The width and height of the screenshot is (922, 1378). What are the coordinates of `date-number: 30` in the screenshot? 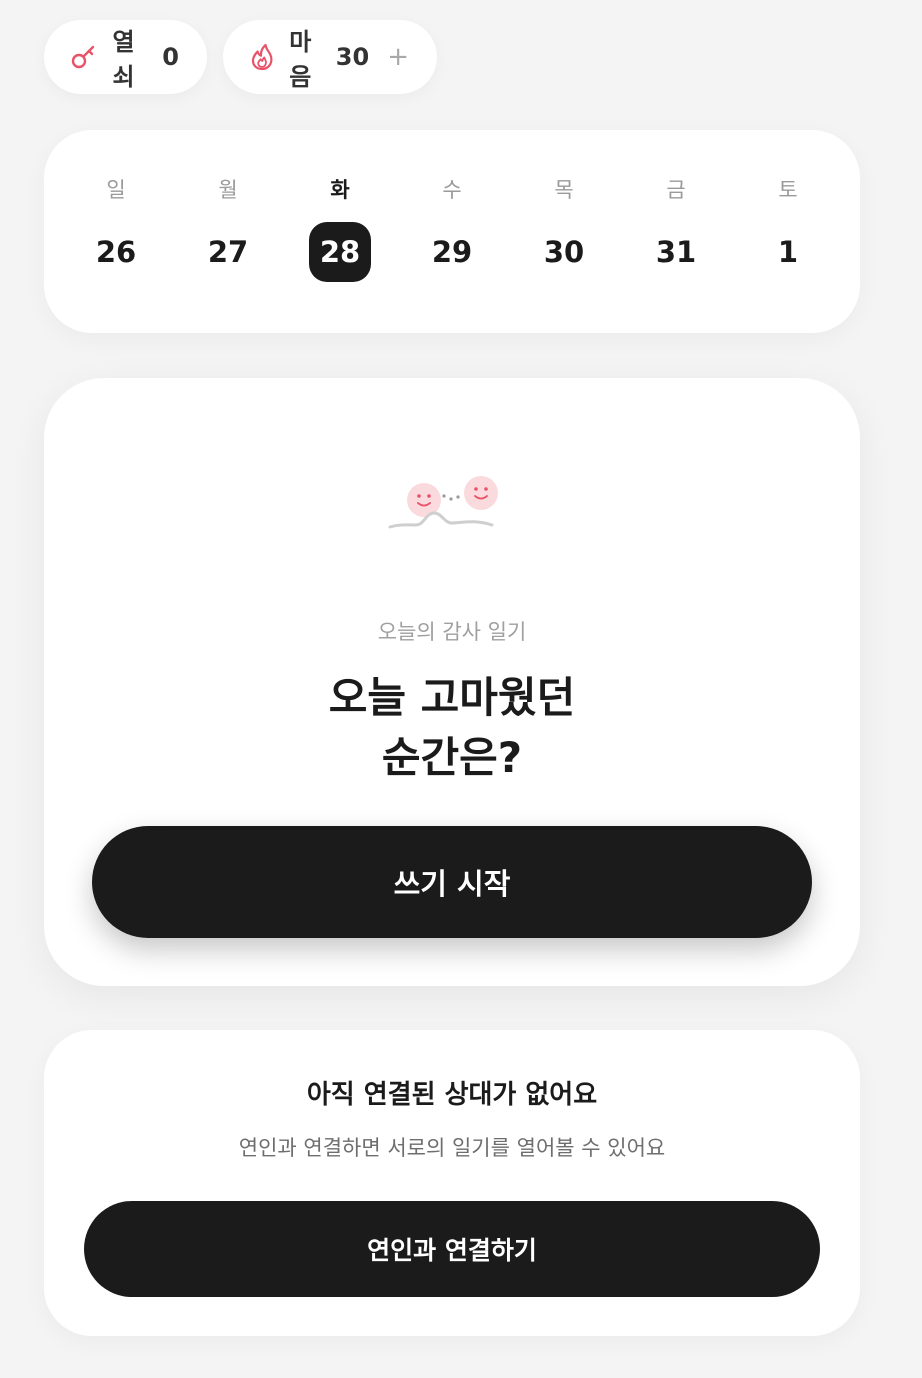 It's located at (564, 252).